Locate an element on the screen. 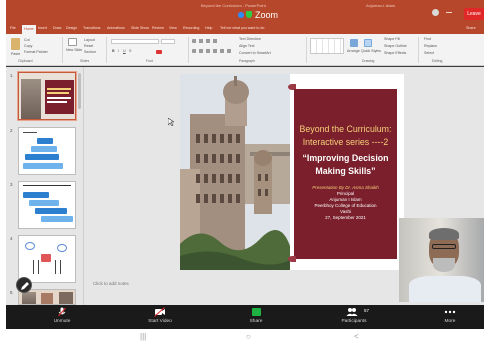 This screenshot has height=345, width=490. speech-bubble-icon is located at coordinates (62, 248).